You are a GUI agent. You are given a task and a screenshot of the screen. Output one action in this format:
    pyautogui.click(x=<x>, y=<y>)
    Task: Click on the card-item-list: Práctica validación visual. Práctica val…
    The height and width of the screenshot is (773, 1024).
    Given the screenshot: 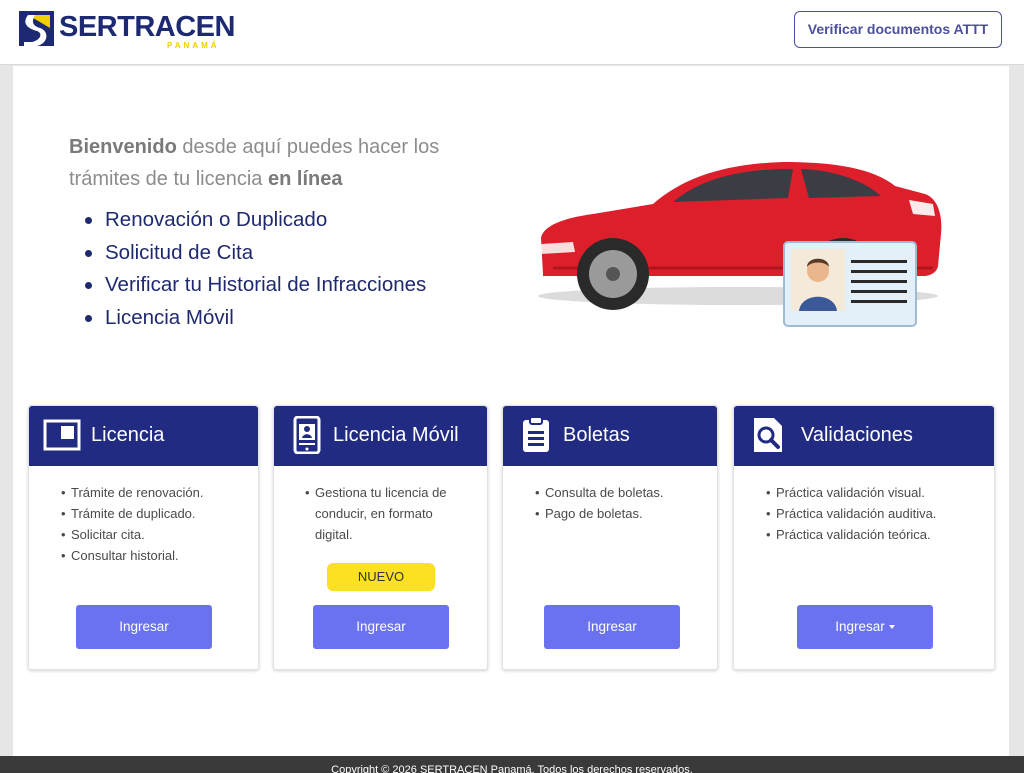 What is the action you would take?
    pyautogui.click(x=851, y=513)
    